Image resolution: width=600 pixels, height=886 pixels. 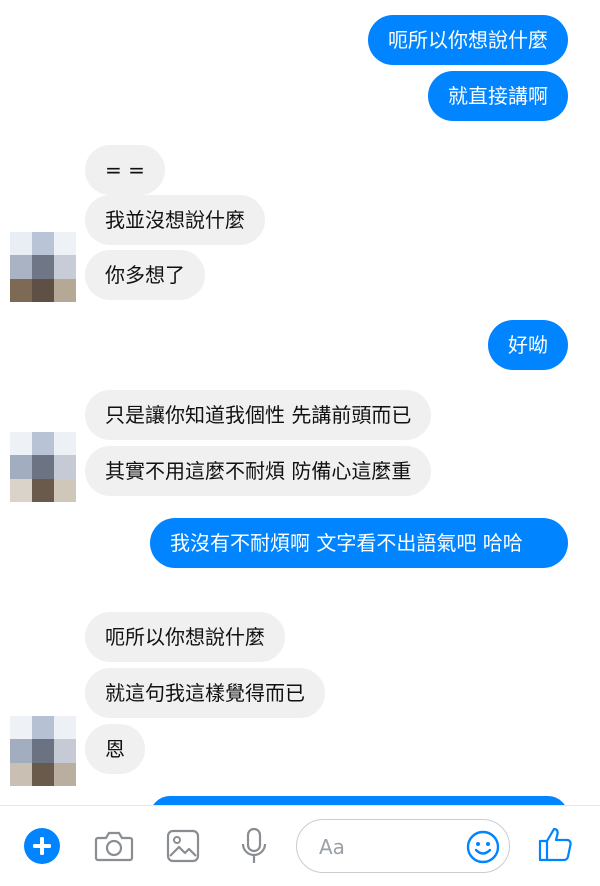 I want to click on message-outgoing: 我沒有不耐煩啊 文字看不出語氣吧 哈哈, so click(x=359, y=543).